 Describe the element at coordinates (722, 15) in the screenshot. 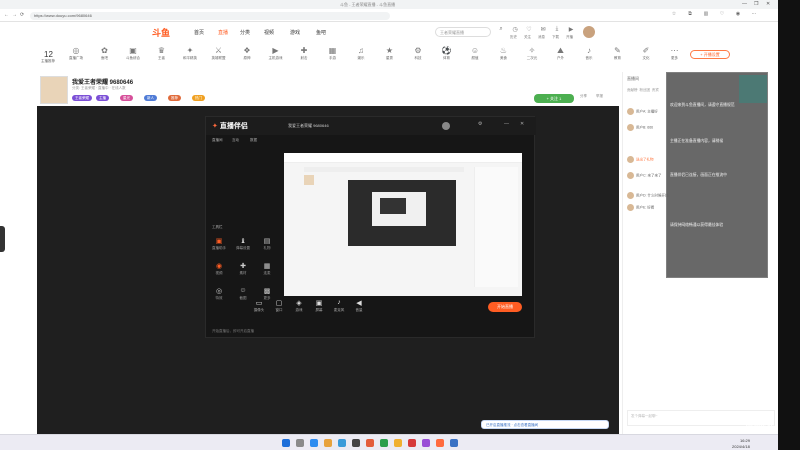

I see `favorites-icon: ♡` at that location.